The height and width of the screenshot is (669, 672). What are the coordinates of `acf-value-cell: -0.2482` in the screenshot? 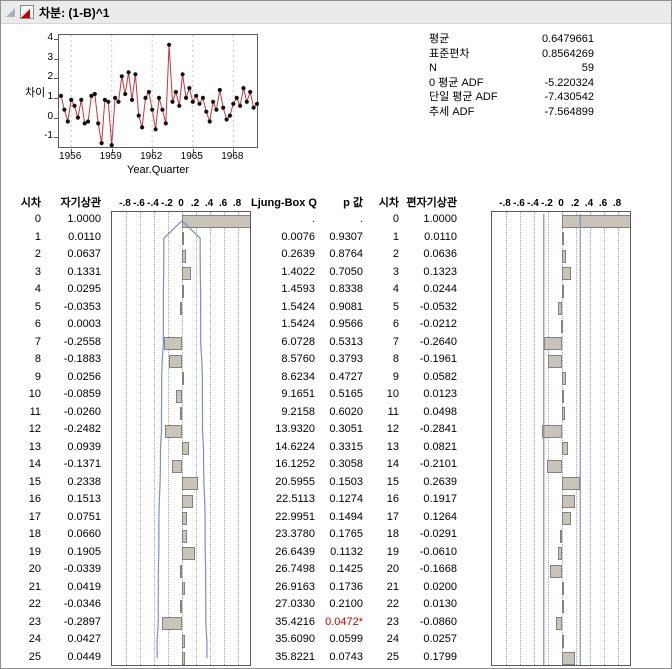 It's located at (82, 429).